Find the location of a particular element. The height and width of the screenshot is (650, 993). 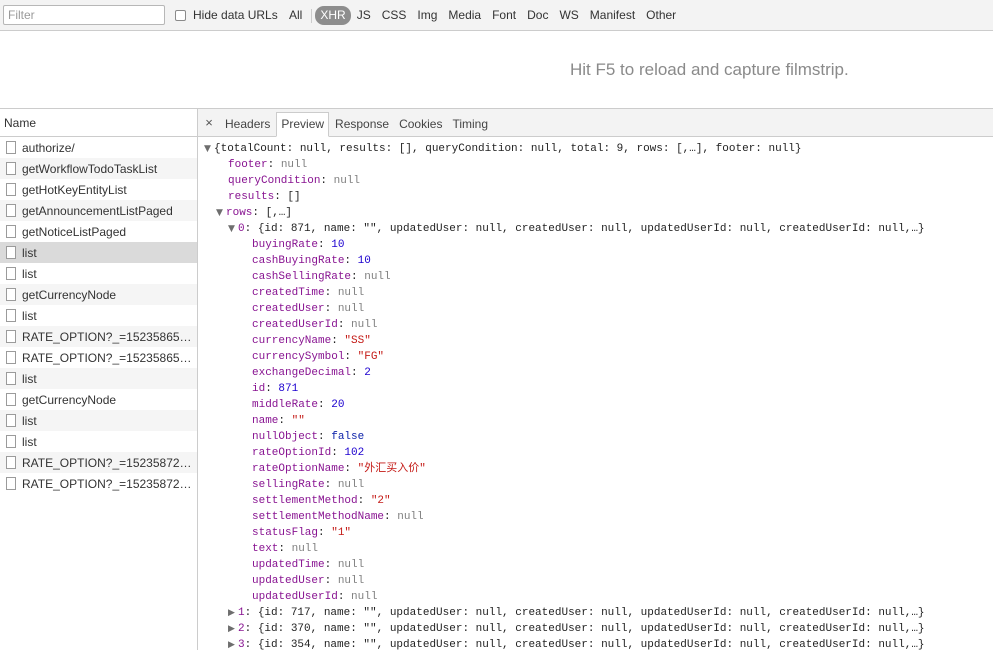

tab-preview: Preview is located at coordinates (303, 124).